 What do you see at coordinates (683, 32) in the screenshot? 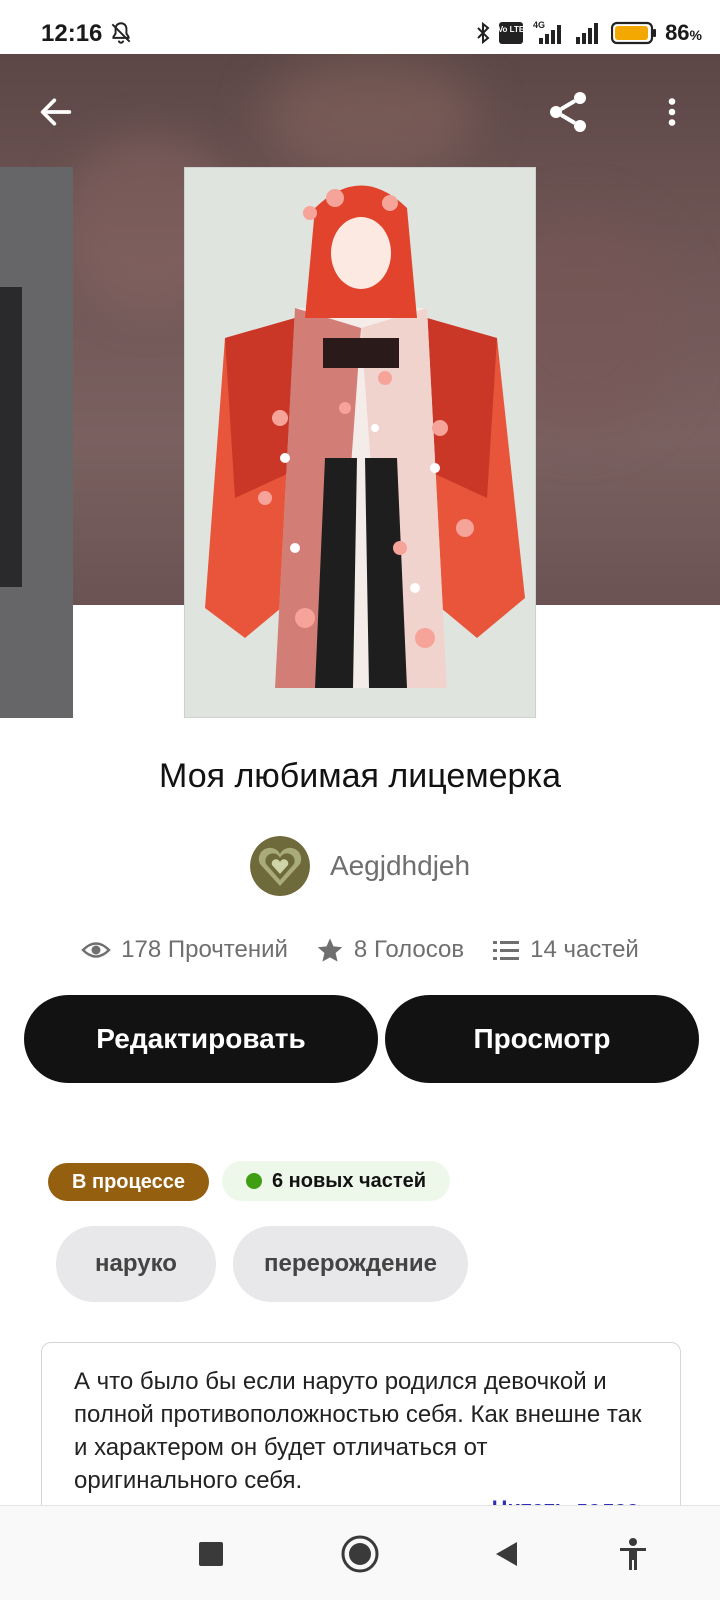
I see `battery-percent: 86%` at bounding box center [683, 32].